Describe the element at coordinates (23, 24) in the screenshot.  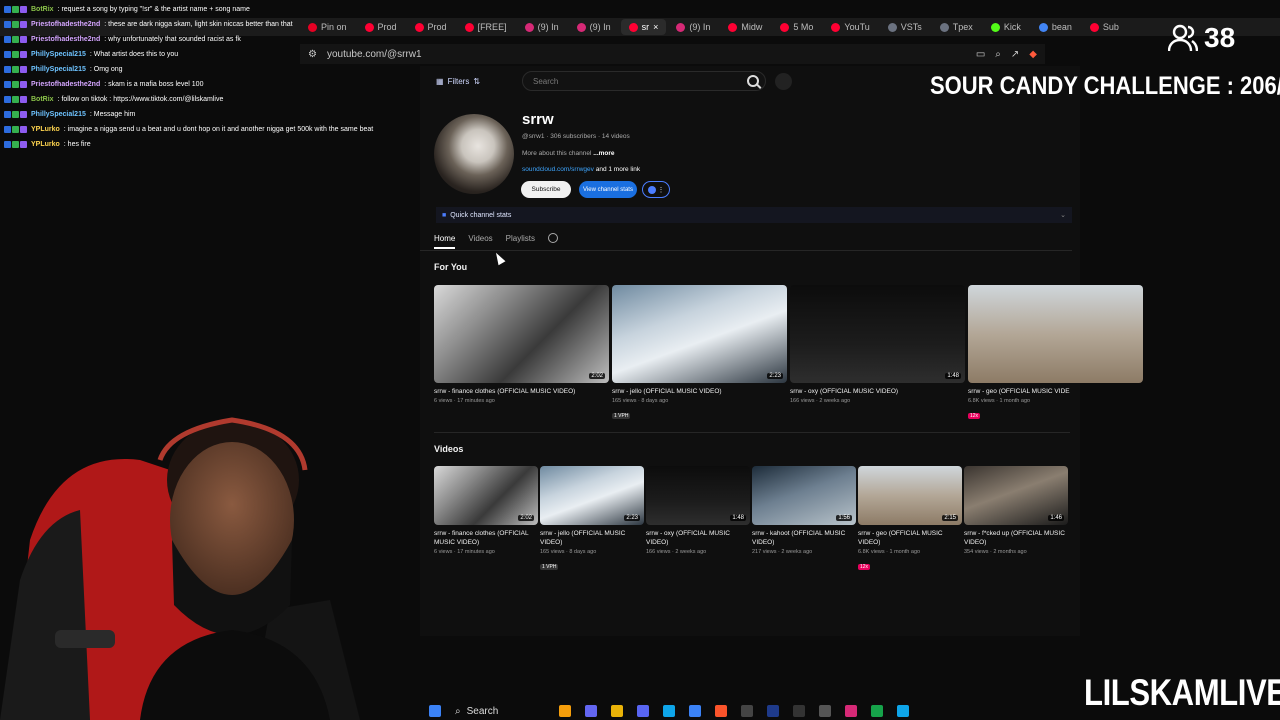
I see `badge-icon` at that location.